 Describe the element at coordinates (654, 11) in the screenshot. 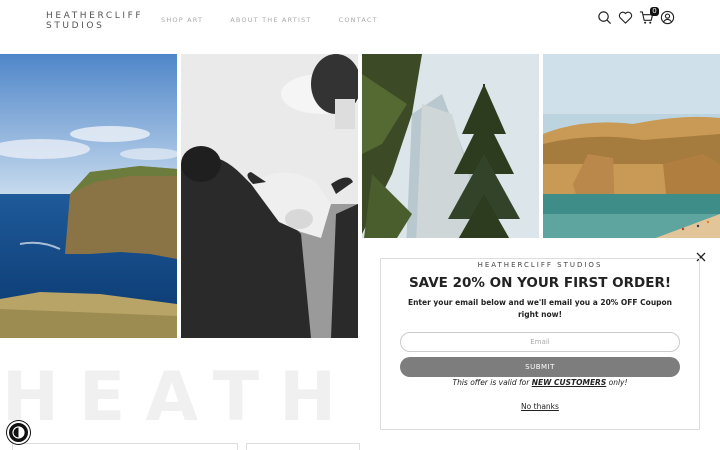

I see `cart-count-badge: 0` at that location.